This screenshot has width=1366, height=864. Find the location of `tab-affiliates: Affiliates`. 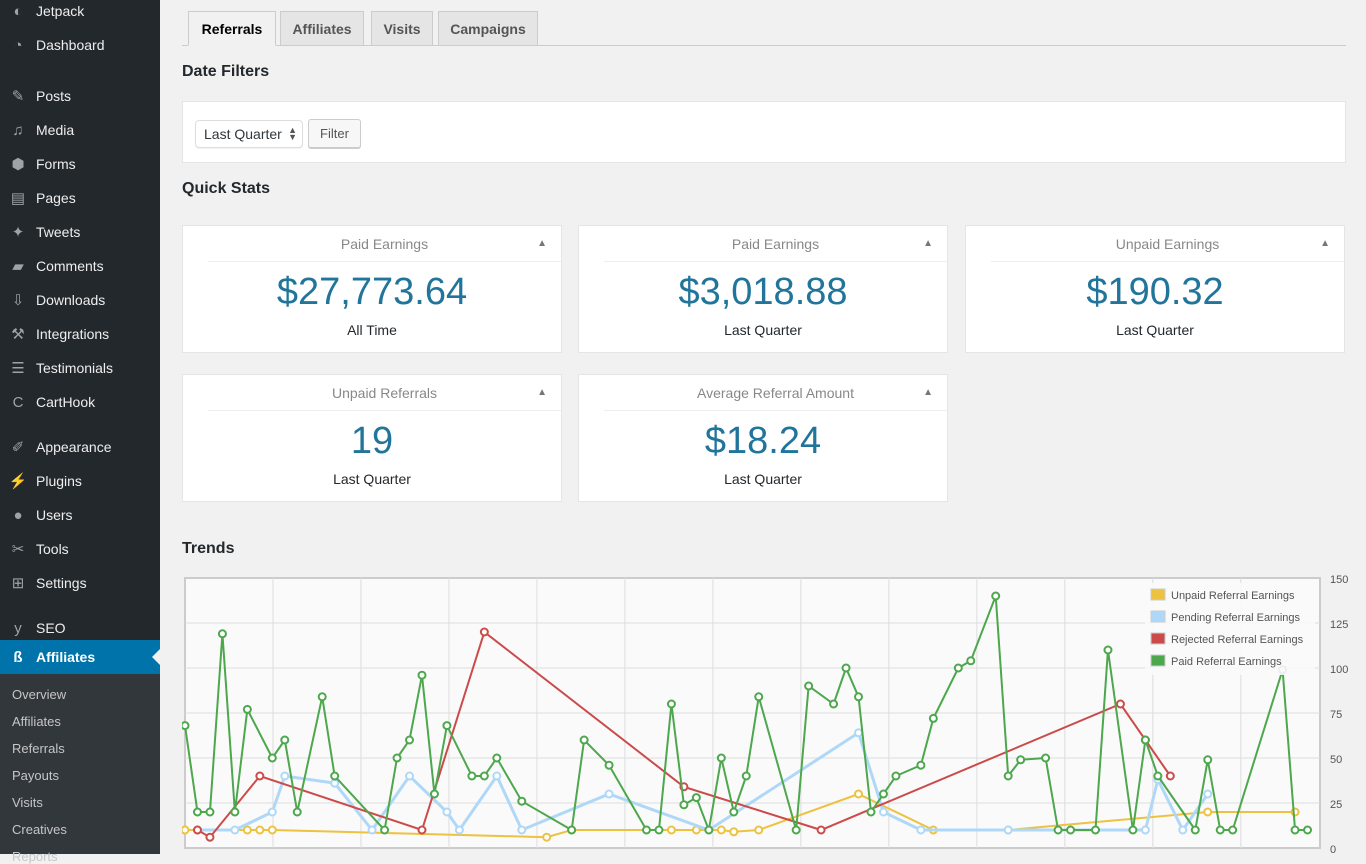

tab-affiliates: Affiliates is located at coordinates (322, 28).